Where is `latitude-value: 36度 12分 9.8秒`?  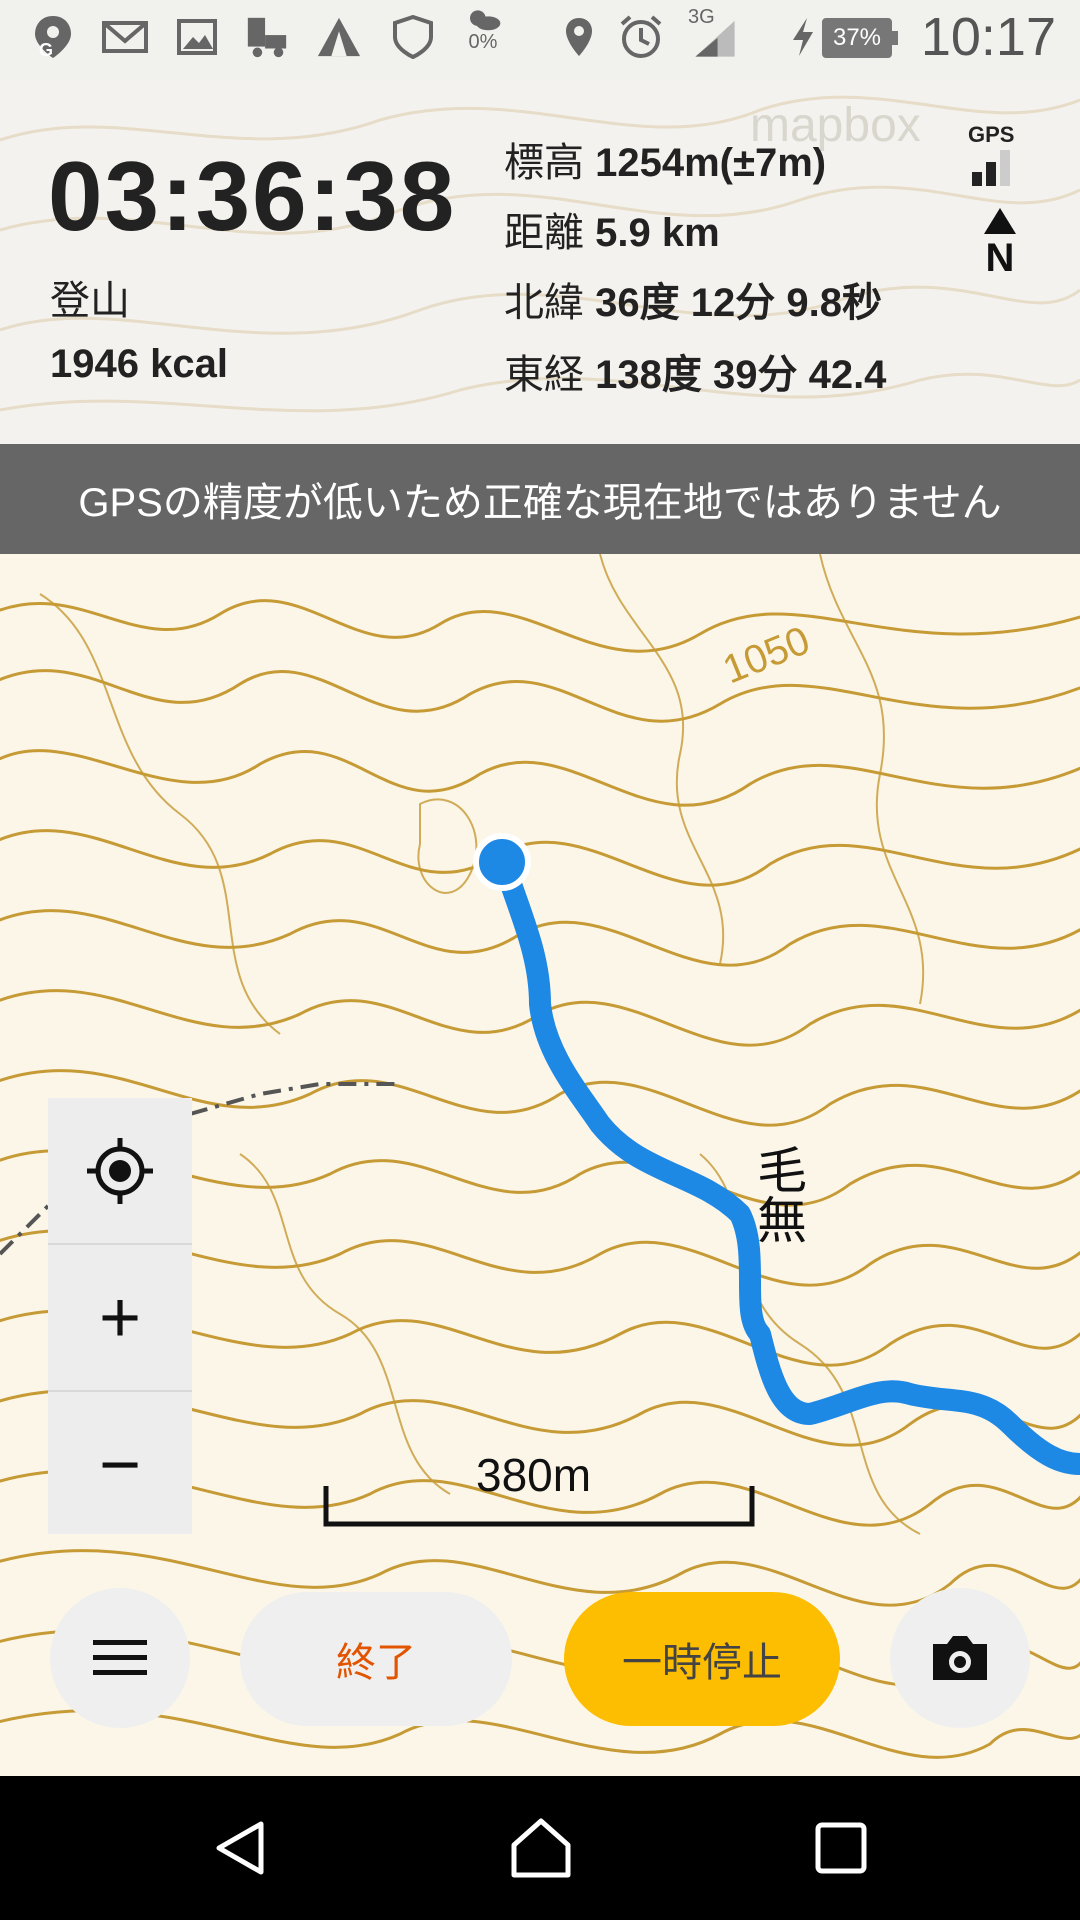 latitude-value: 36度 12分 9.8秒 is located at coordinates (738, 303).